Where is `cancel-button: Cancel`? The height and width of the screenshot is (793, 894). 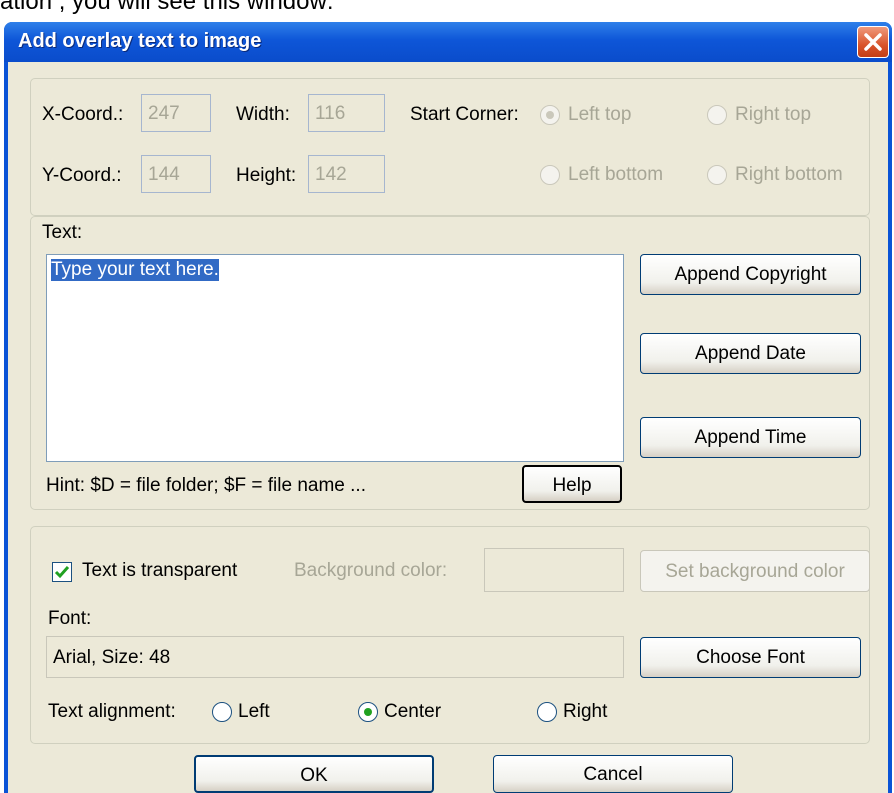 cancel-button: Cancel is located at coordinates (613, 774).